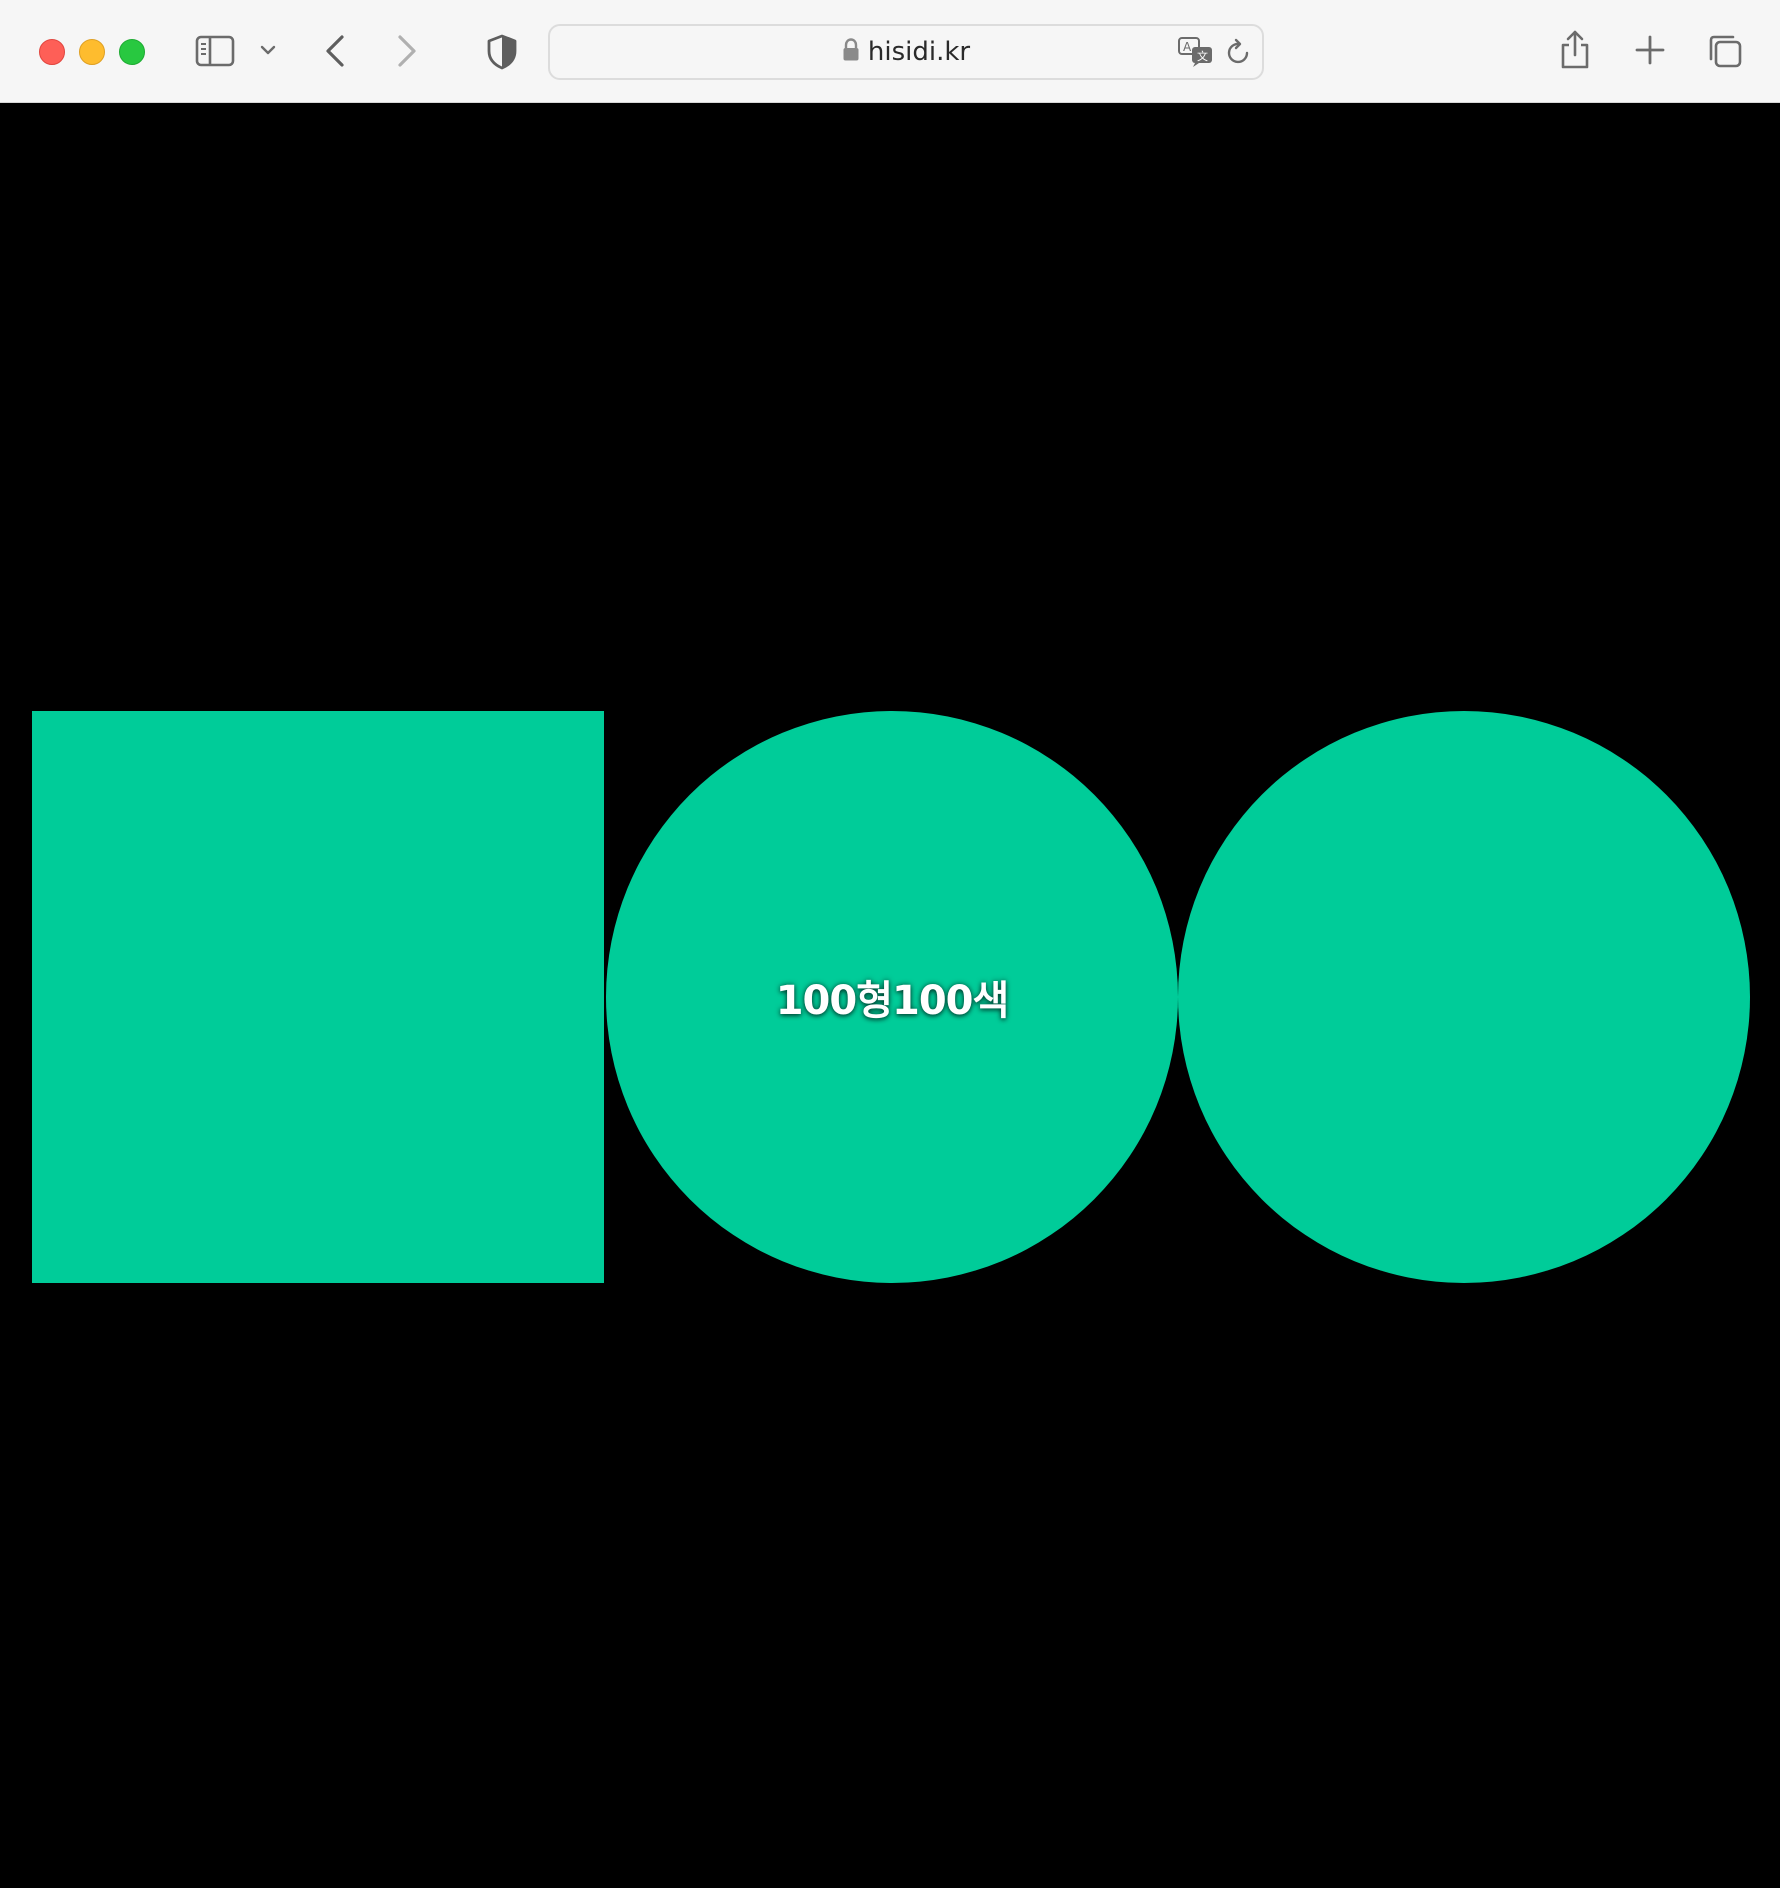 This screenshot has height=1888, width=1780. Describe the element at coordinates (132, 52) in the screenshot. I see `zoom-window-button` at that location.